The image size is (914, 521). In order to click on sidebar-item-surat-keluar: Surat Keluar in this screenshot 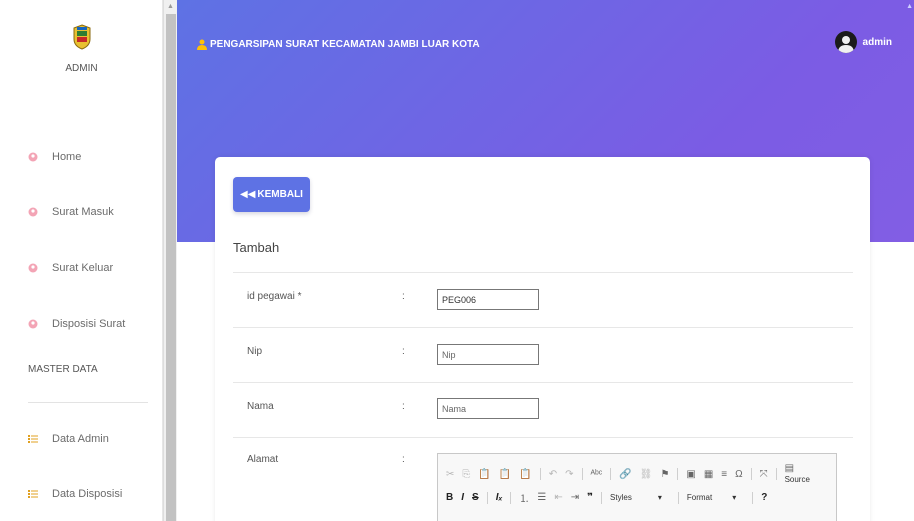, I will do `click(70, 268)`.